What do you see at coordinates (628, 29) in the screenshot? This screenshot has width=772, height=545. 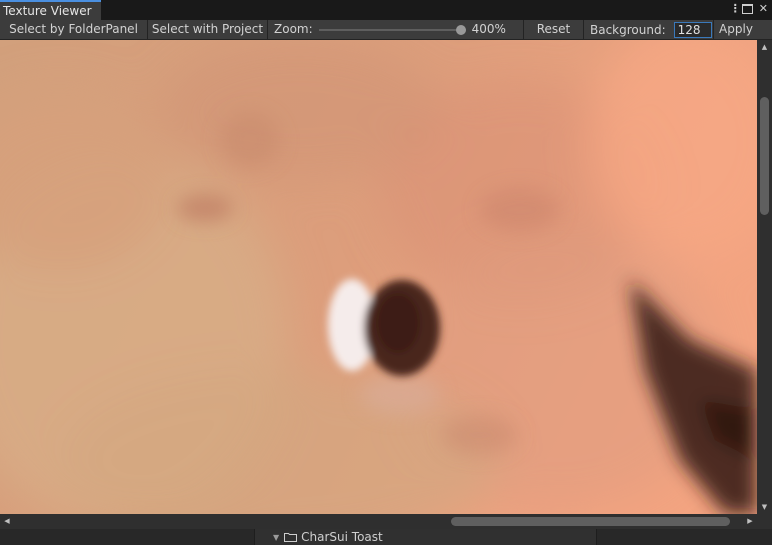 I see `background-label: Background:` at bounding box center [628, 29].